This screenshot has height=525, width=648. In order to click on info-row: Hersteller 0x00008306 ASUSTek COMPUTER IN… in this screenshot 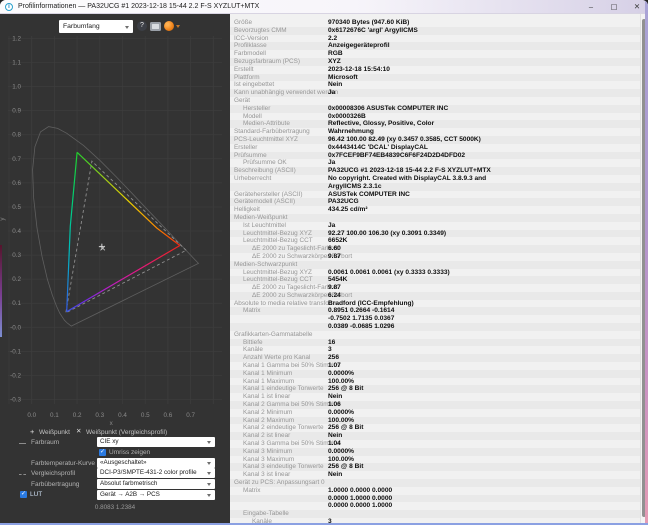, I will do `click(437, 108)`.